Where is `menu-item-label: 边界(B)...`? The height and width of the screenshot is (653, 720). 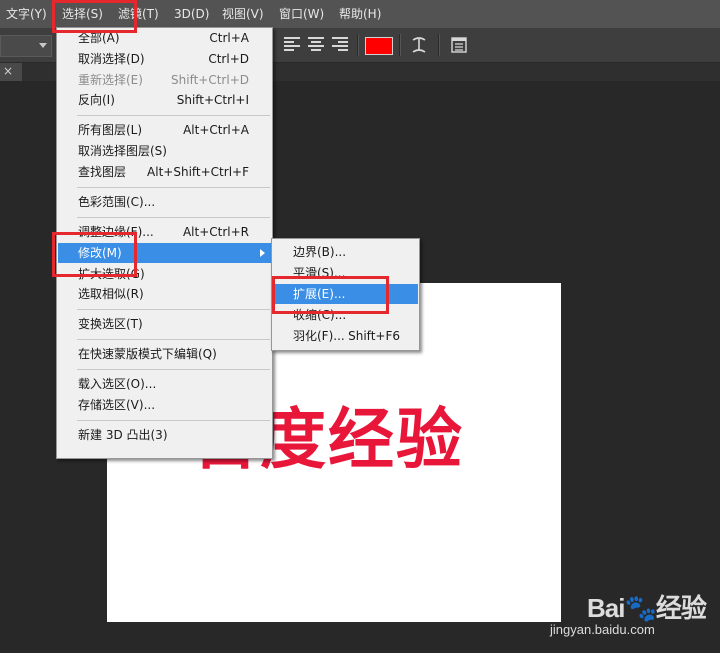
menu-item-label: 边界(B)... is located at coordinates (320, 252).